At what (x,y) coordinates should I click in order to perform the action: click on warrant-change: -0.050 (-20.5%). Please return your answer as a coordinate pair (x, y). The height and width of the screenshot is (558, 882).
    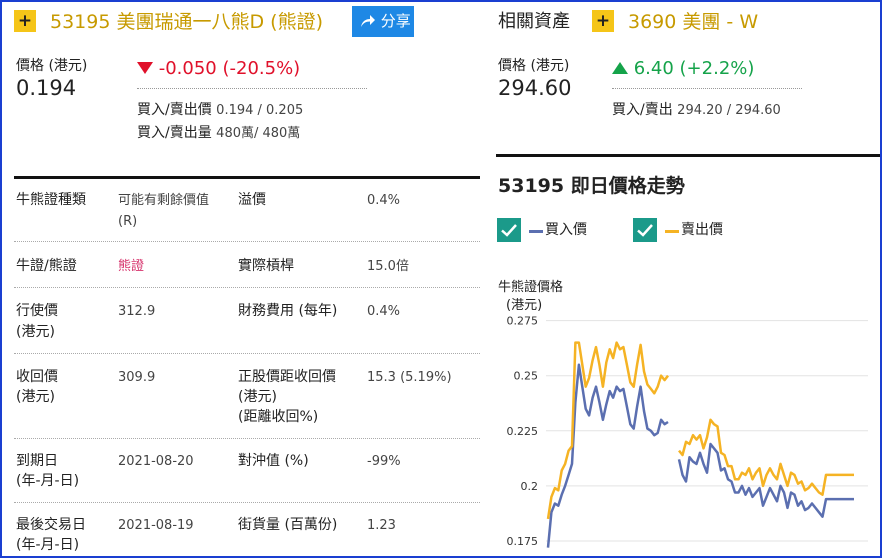
    Looking at the image, I should click on (218, 68).